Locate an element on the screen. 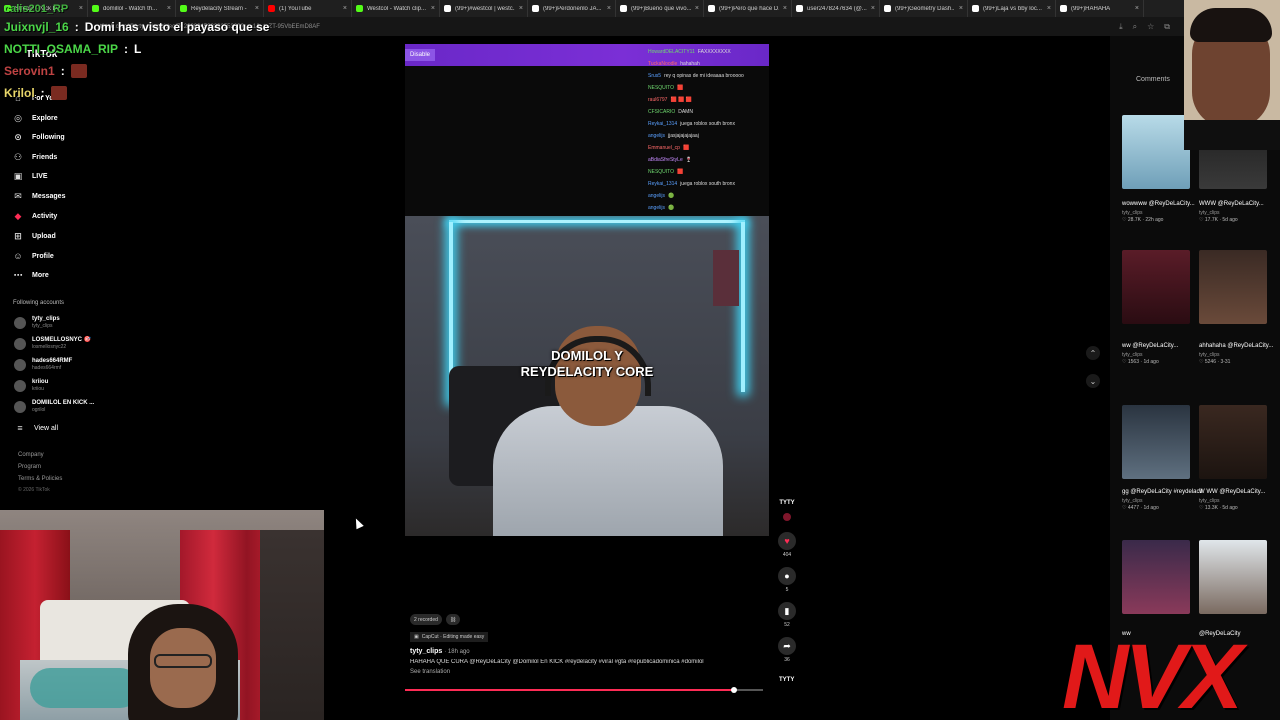  share-button: ➦ 36 is located at coordinates (787, 650).